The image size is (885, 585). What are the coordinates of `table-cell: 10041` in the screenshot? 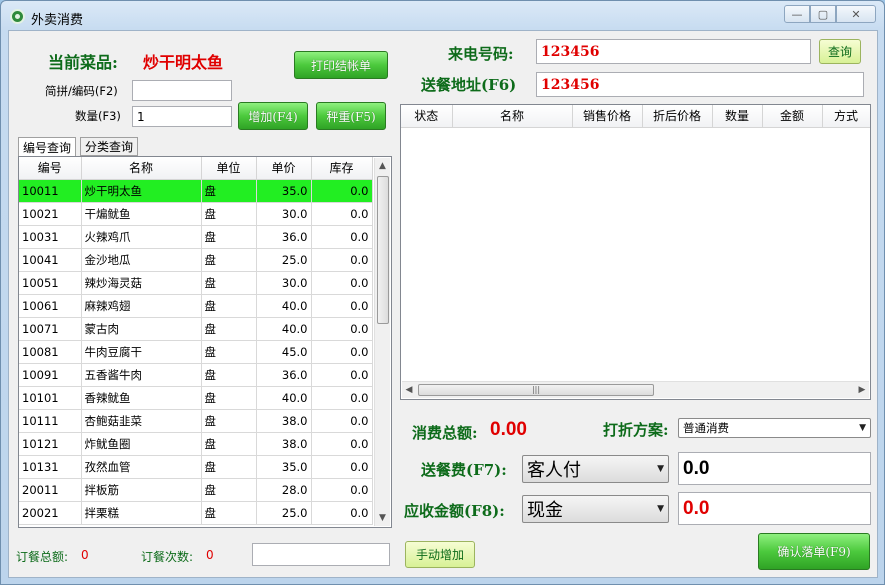 It's located at (50, 260).